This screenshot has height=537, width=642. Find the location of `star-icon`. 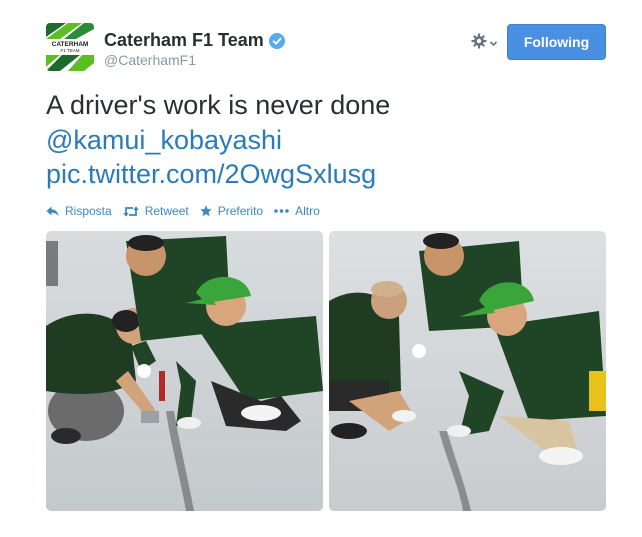

star-icon is located at coordinates (206, 211).